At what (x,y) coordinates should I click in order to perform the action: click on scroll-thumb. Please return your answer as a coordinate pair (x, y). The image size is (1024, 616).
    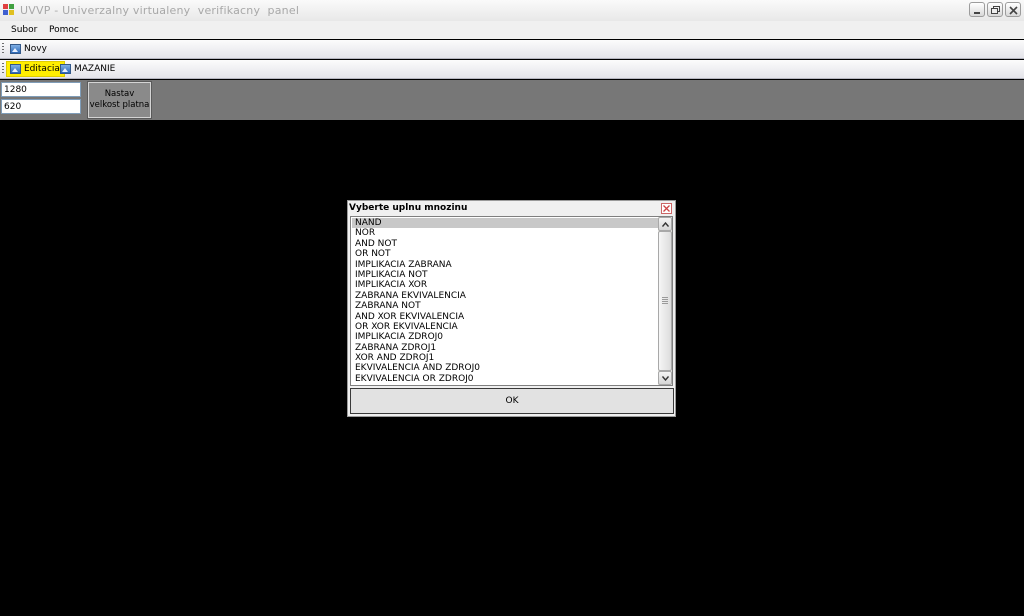
    Looking at the image, I should click on (665, 301).